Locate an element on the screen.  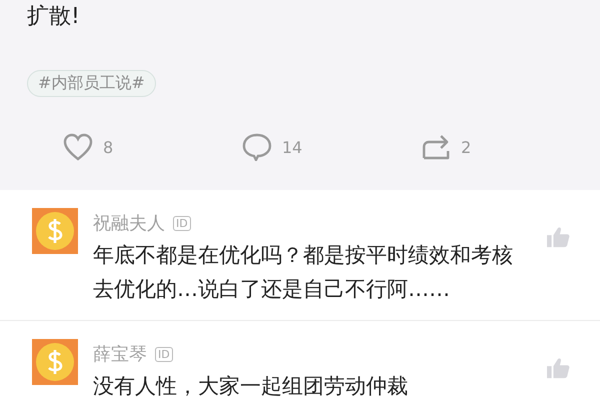
post-text: 扩散! is located at coordinates (54, 17).